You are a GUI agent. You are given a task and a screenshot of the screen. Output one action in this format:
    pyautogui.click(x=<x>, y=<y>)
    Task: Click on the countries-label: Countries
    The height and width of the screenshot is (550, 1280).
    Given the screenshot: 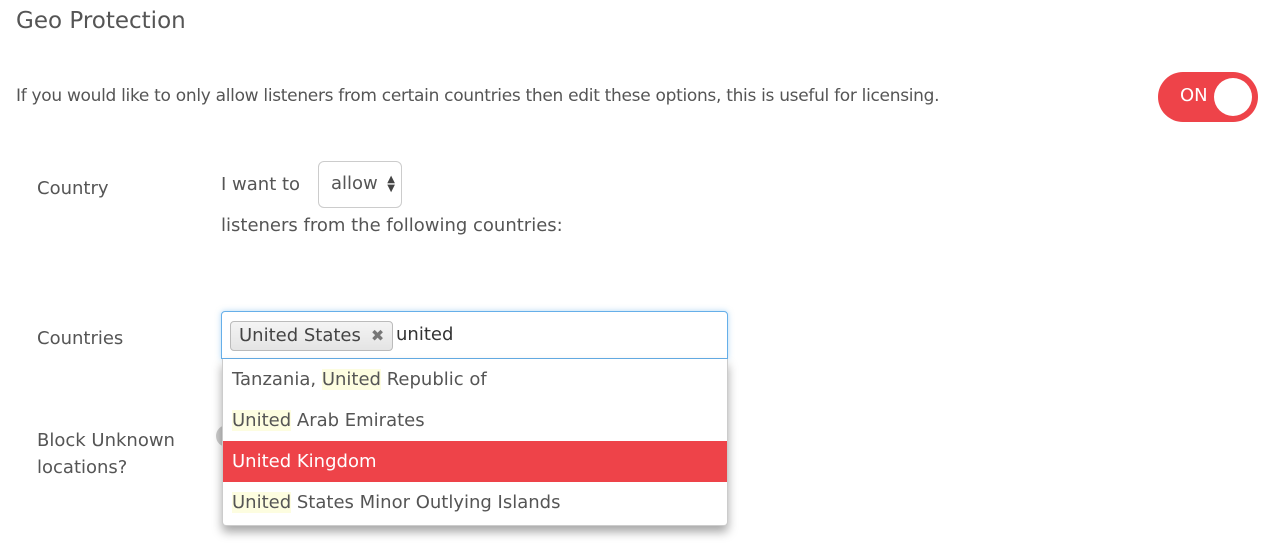 What is the action you would take?
    pyautogui.click(x=80, y=338)
    